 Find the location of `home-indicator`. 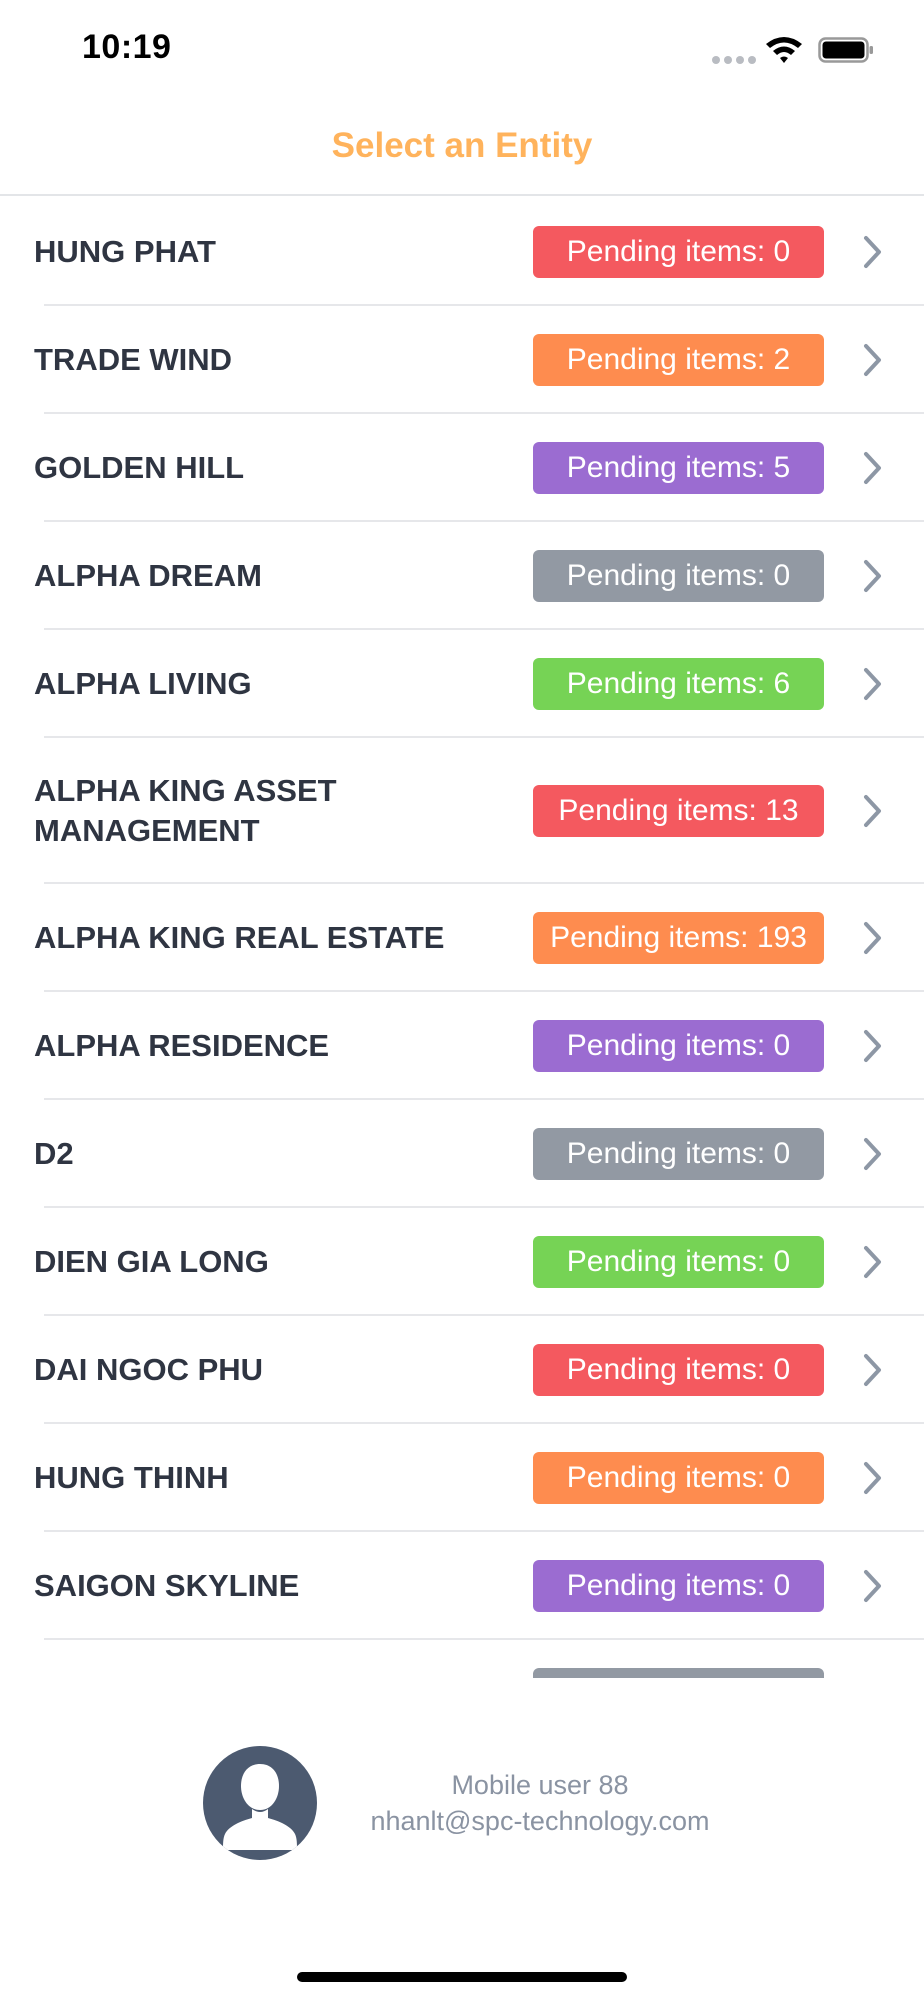

home-indicator is located at coordinates (462, 1977).